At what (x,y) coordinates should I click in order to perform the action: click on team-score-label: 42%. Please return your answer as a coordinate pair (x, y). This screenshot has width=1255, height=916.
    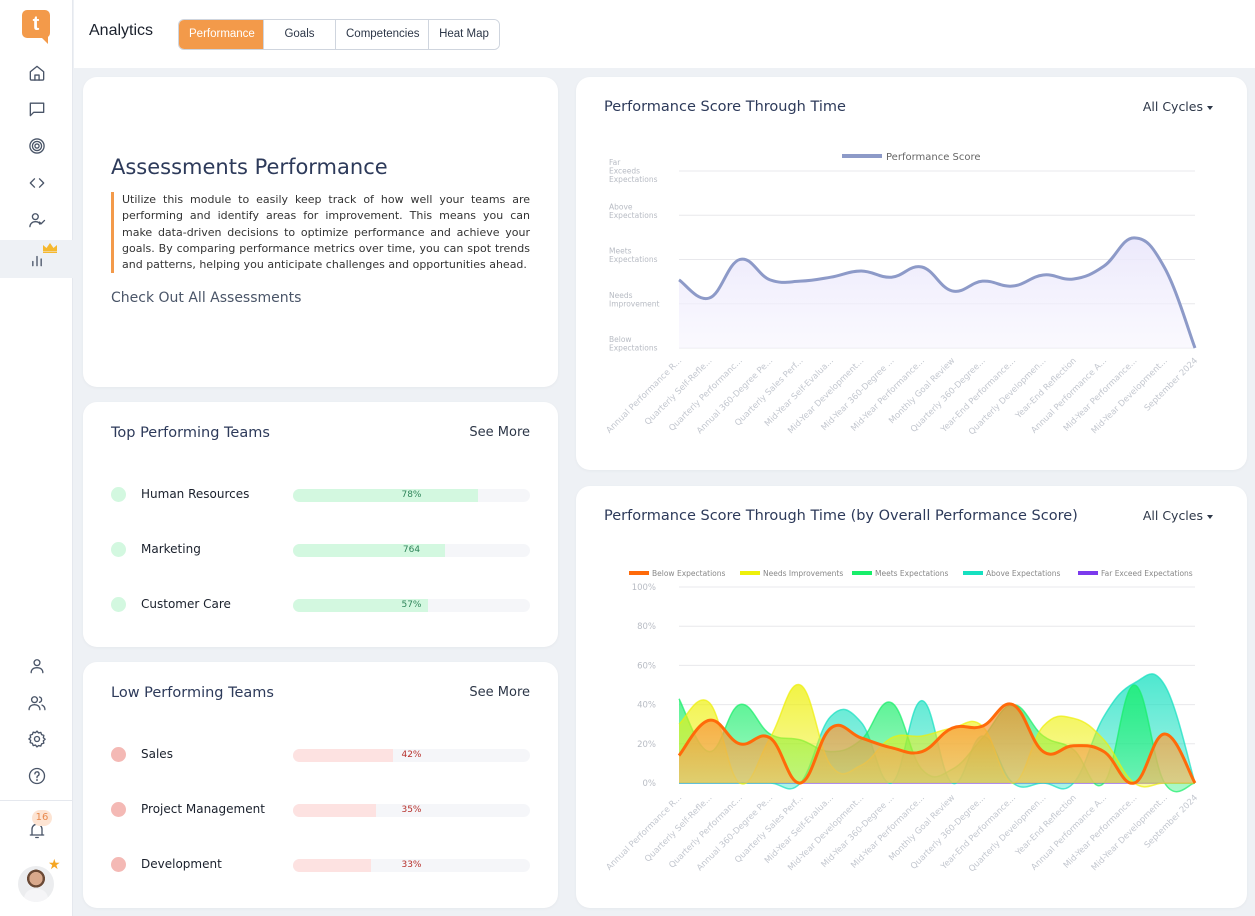
    Looking at the image, I should click on (411, 755).